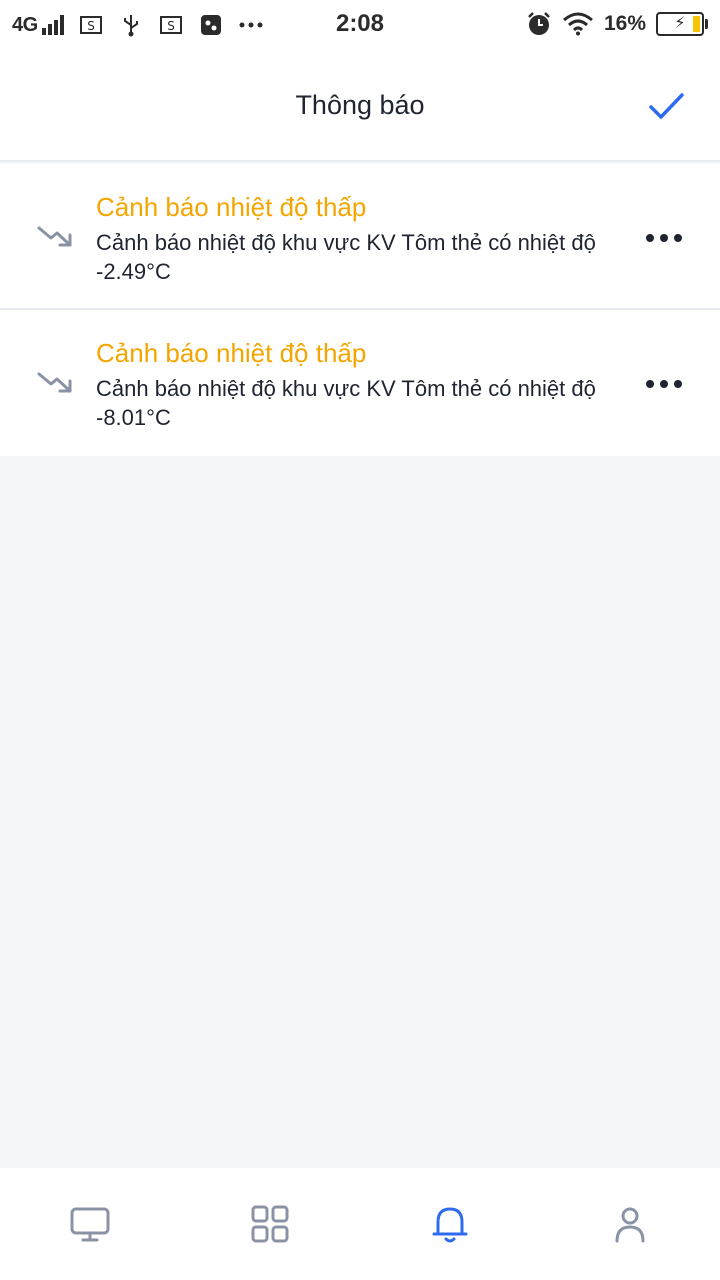  I want to click on grid-icon, so click(270, 1224).